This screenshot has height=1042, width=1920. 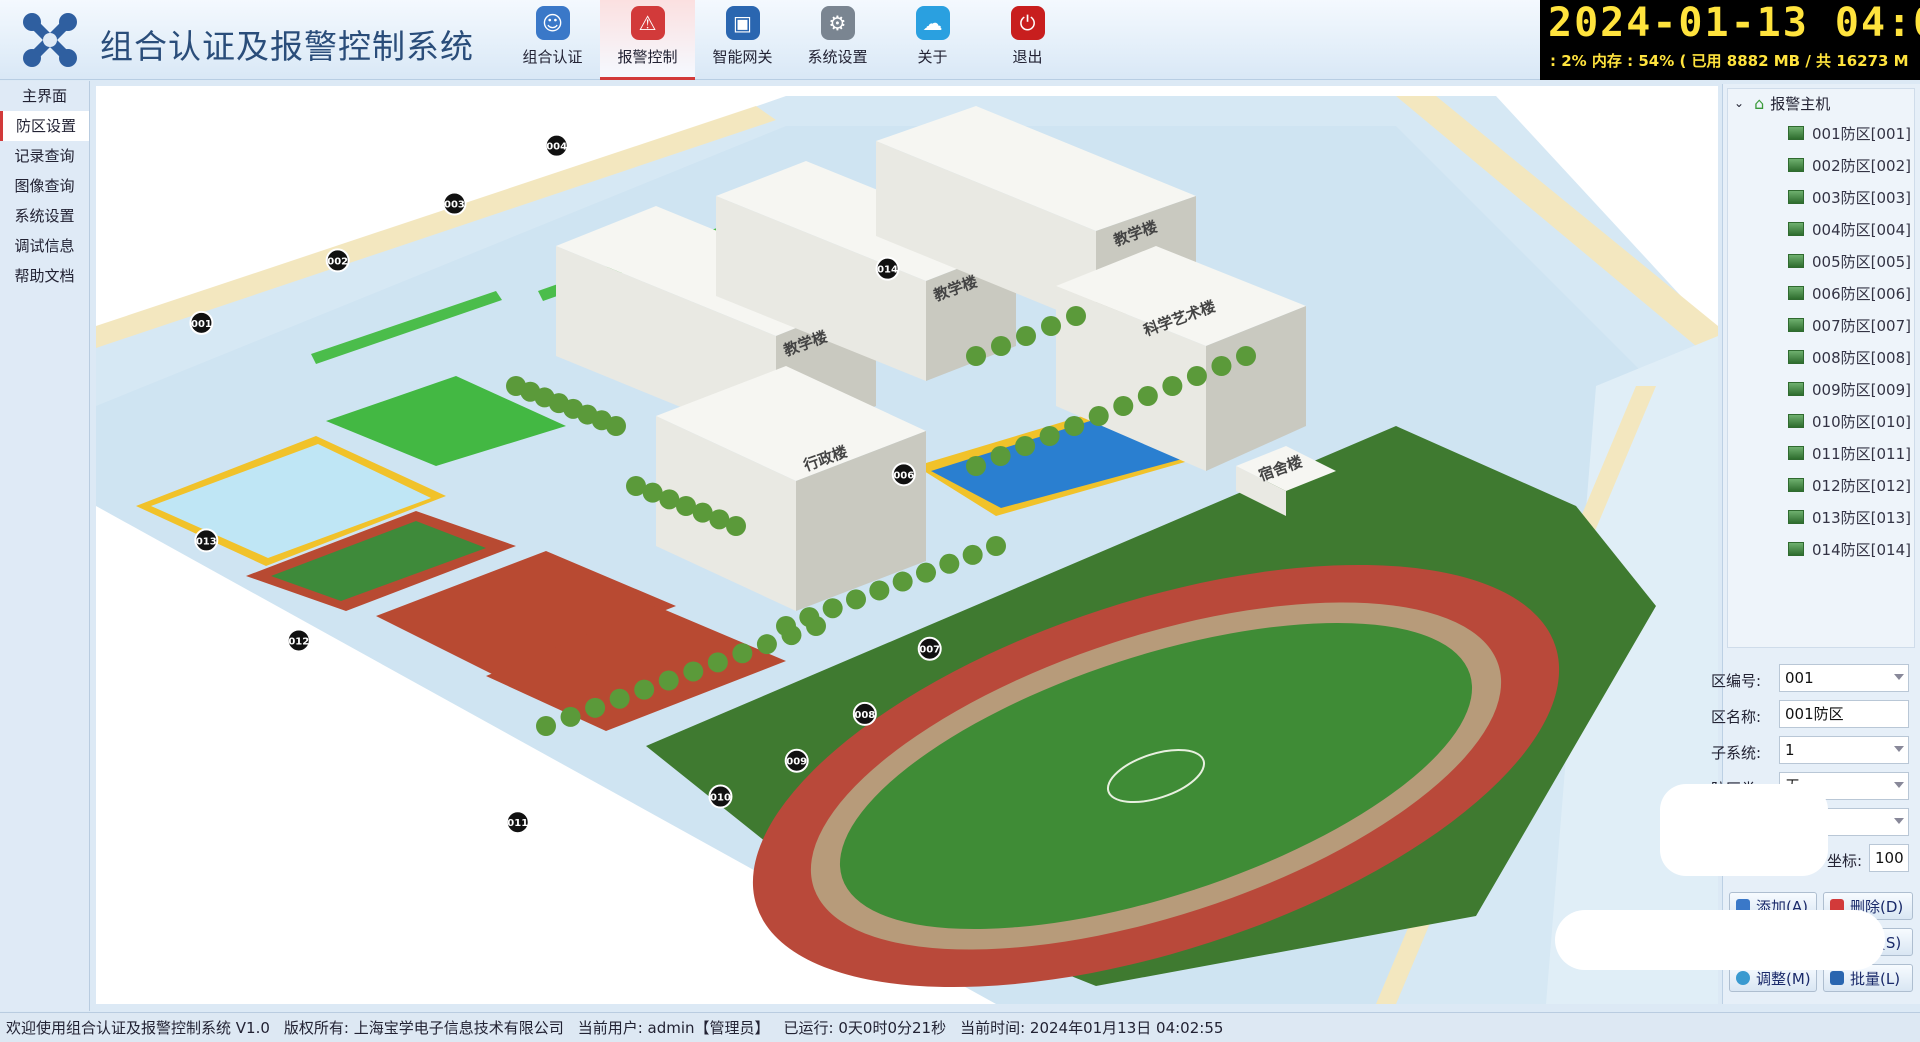 What do you see at coordinates (44, 156) in the screenshot?
I see `sidebar-item-2: 记录查询` at bounding box center [44, 156].